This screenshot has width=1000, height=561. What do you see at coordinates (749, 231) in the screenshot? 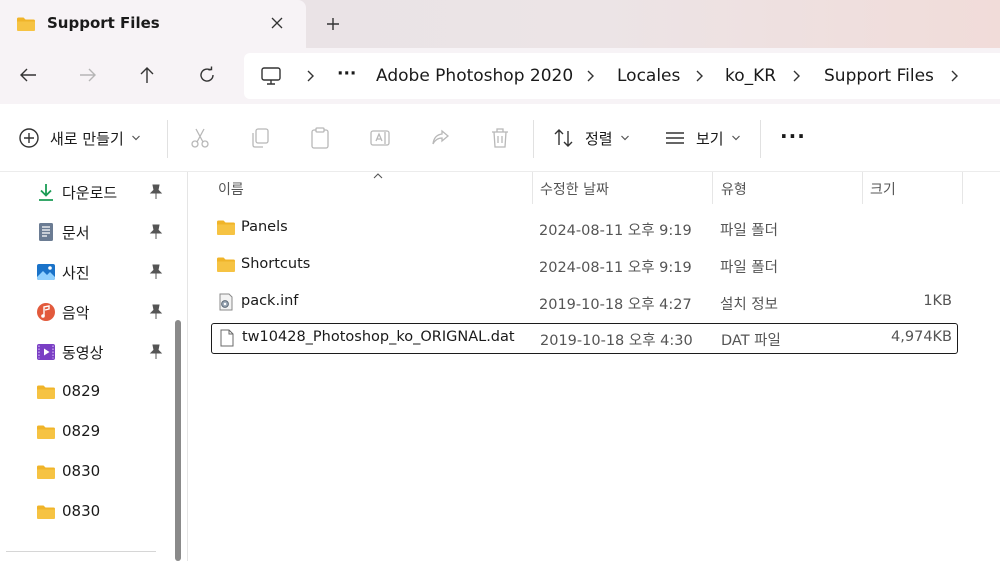
I see `file-type: 파일 폴더` at bounding box center [749, 231].